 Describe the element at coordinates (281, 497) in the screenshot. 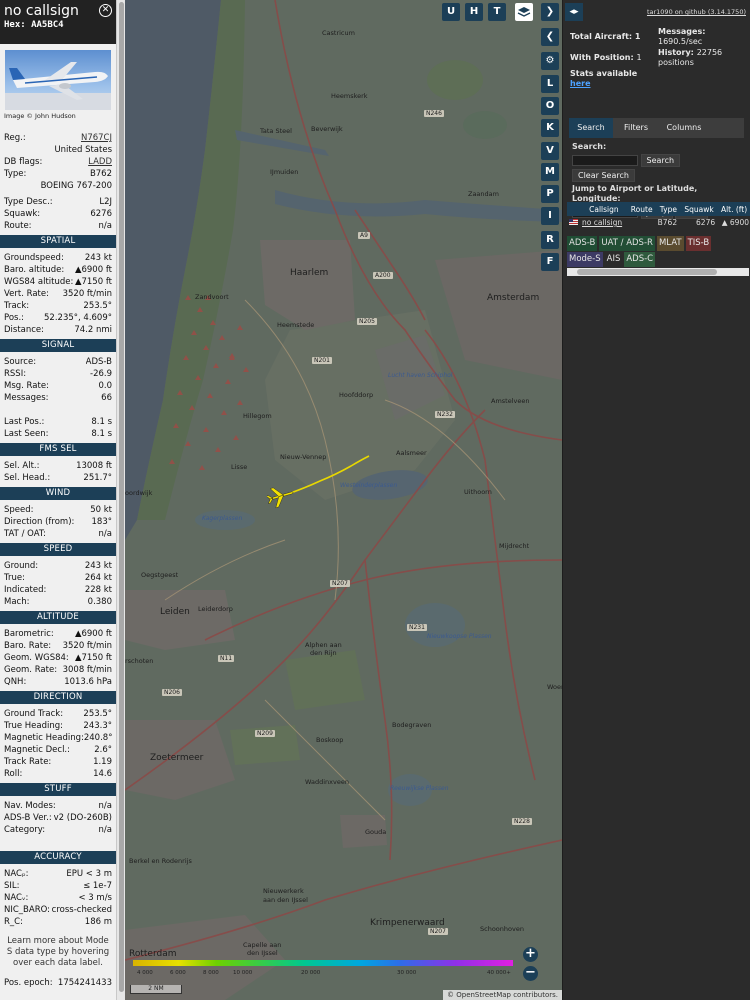

I see `aircraft-marker` at that location.